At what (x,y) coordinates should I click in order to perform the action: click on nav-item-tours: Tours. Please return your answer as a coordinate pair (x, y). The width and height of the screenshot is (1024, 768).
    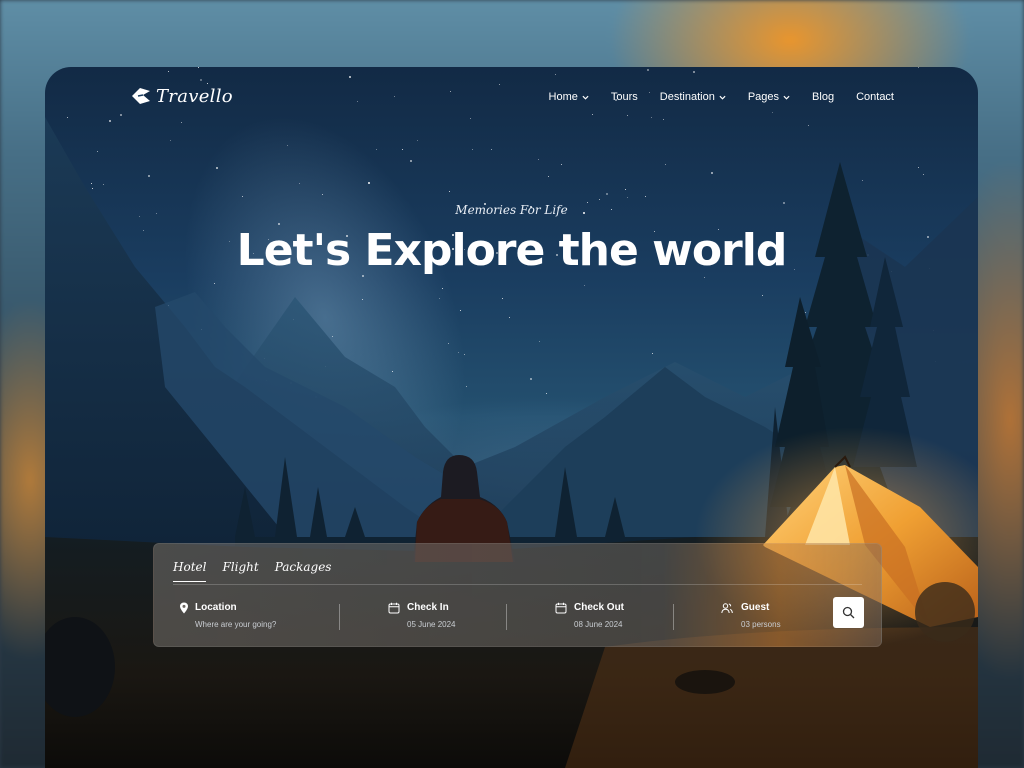
    Looking at the image, I should click on (624, 97).